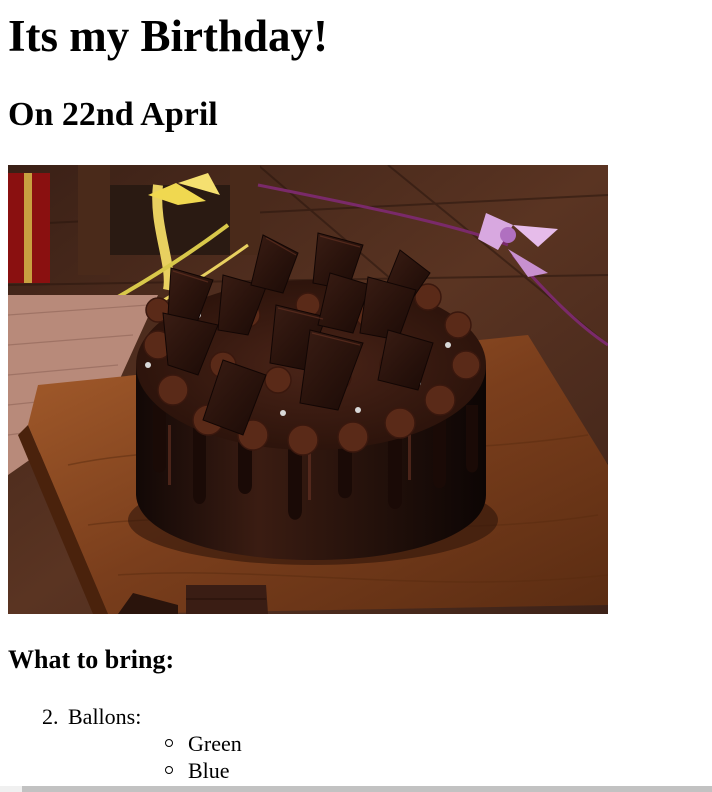 Image resolution: width=712 pixels, height=792 pixels. I want to click on bring-list: 2. Ballons: Green Blue, so click(125, 743).